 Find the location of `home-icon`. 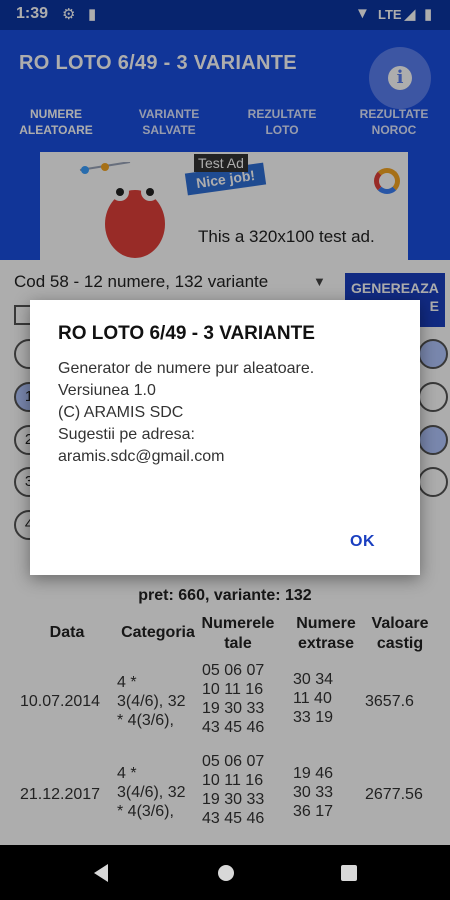

home-icon is located at coordinates (226, 873).